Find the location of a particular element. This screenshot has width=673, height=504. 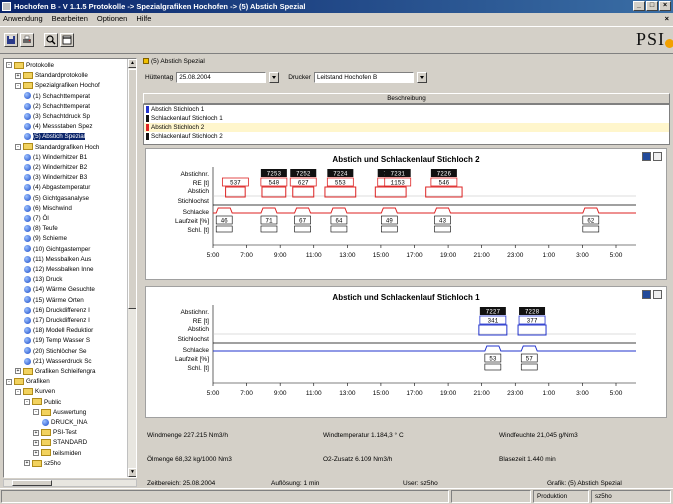

printer-dropdown-button is located at coordinates (421, 77).